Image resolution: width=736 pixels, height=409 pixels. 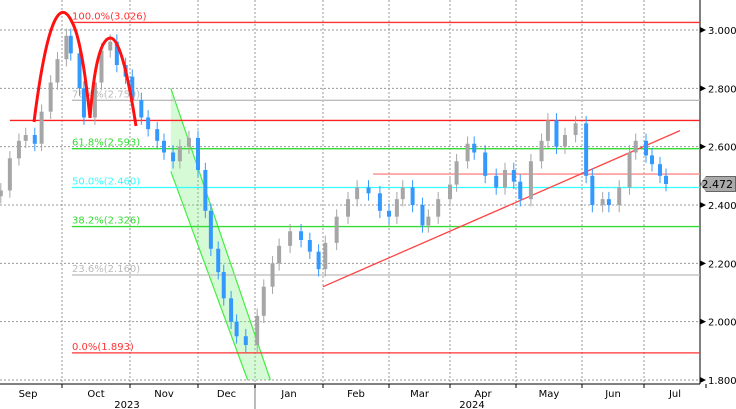 What do you see at coordinates (356, 394) in the screenshot?
I see `x-tick-label: Feb` at bounding box center [356, 394].